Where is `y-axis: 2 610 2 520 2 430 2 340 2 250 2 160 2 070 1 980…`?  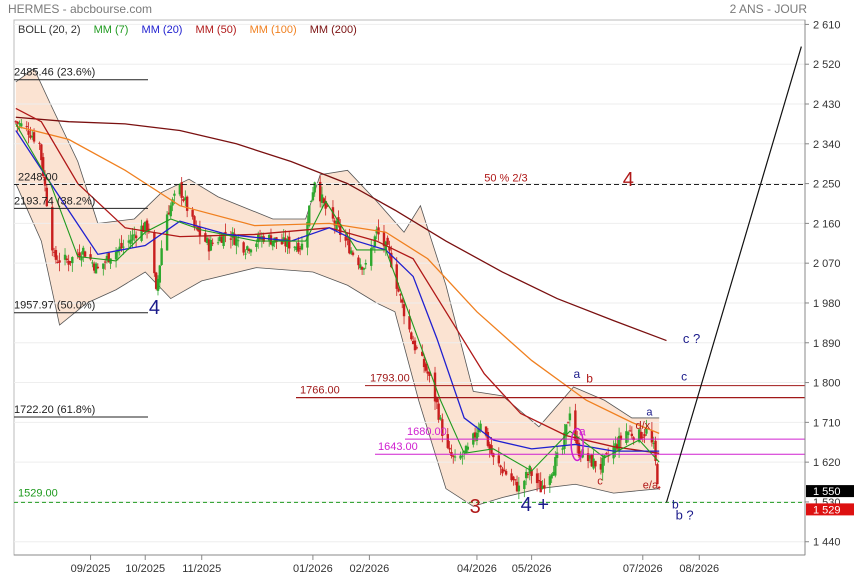 y-axis: 2 610 2 520 2 430 2 340 2 250 2 160 2 070 1 980… is located at coordinates (829, 287).